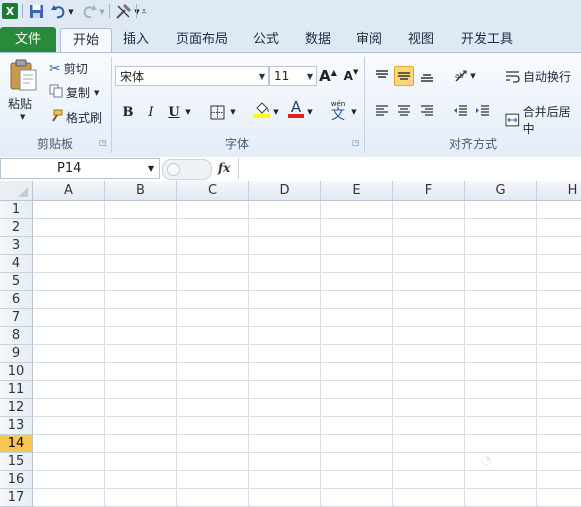 The width and height of the screenshot is (581, 507). I want to click on row-header-10: 10, so click(16, 372).